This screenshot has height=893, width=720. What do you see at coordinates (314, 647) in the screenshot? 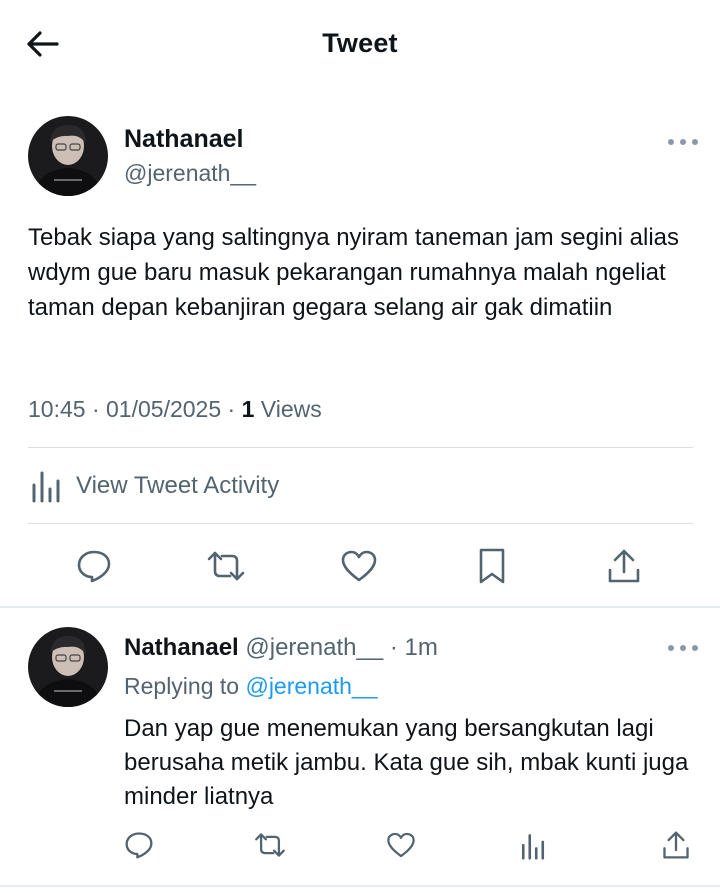
I see `reply-author-handle: @jerenath__` at bounding box center [314, 647].